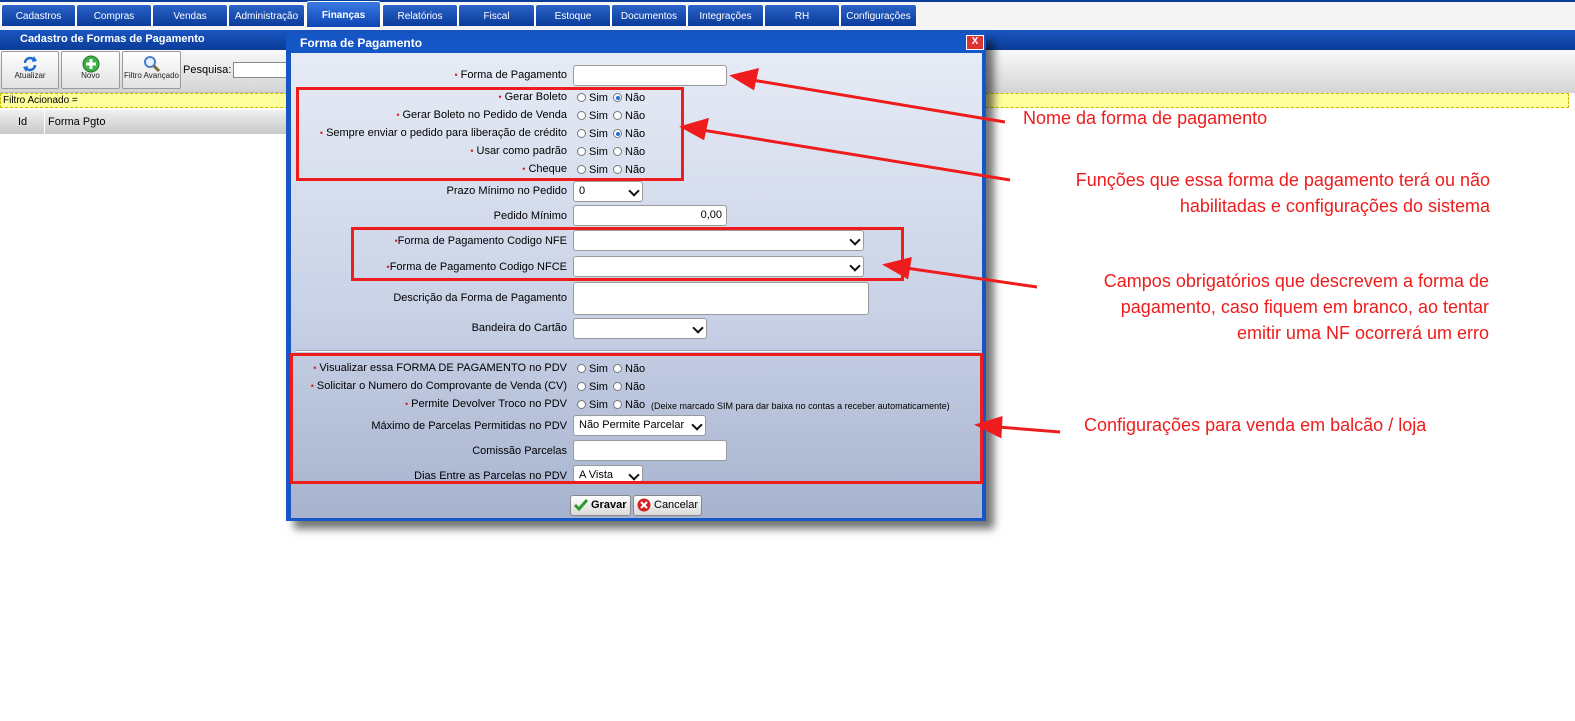 This screenshot has width=1575, height=721. Describe the element at coordinates (1145, 118) in the screenshot. I see `annotation-nome: Nome da forma de pagamento` at that location.